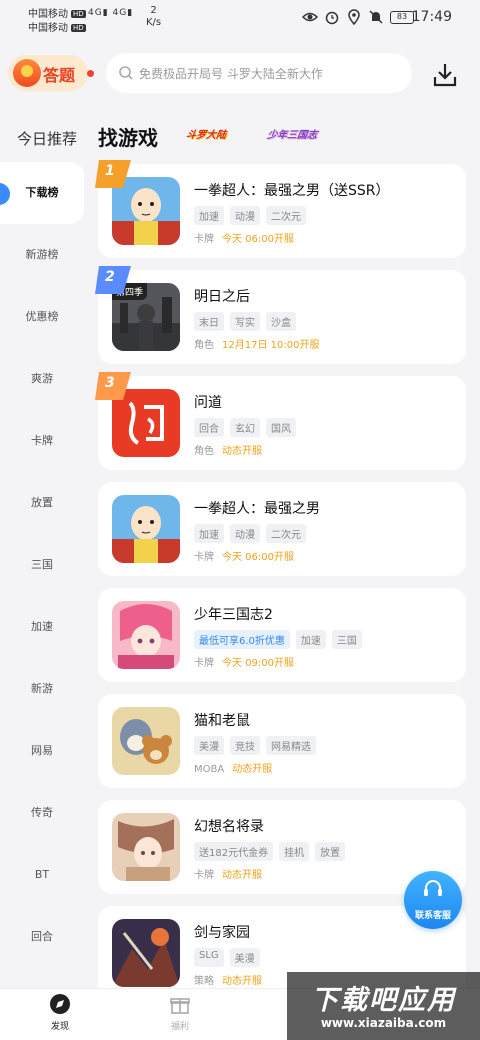  What do you see at coordinates (445, 75) in the screenshot?
I see `download-icon` at bounding box center [445, 75].